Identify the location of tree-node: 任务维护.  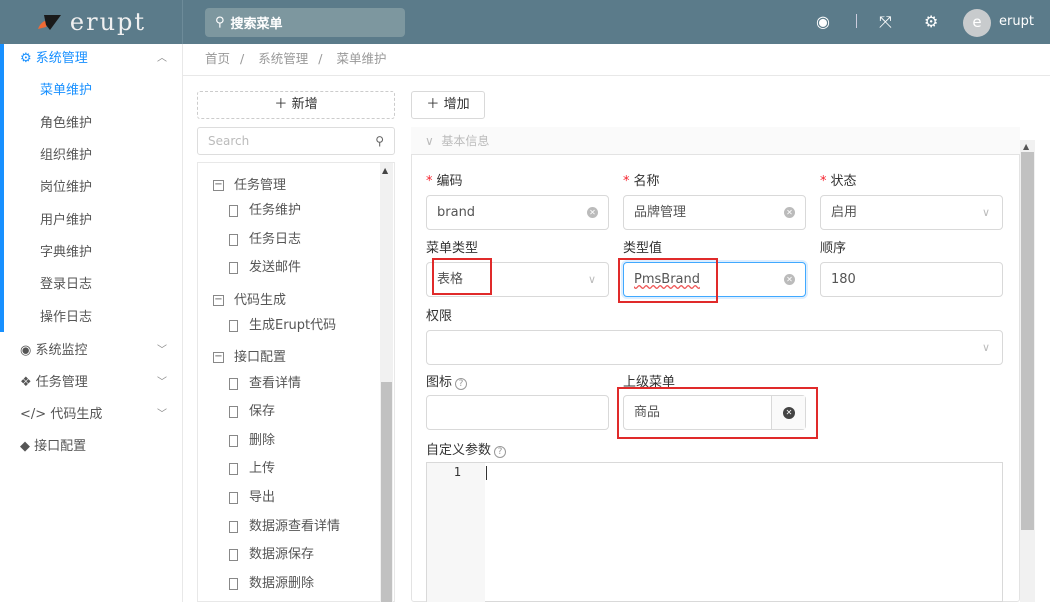
(265, 208).